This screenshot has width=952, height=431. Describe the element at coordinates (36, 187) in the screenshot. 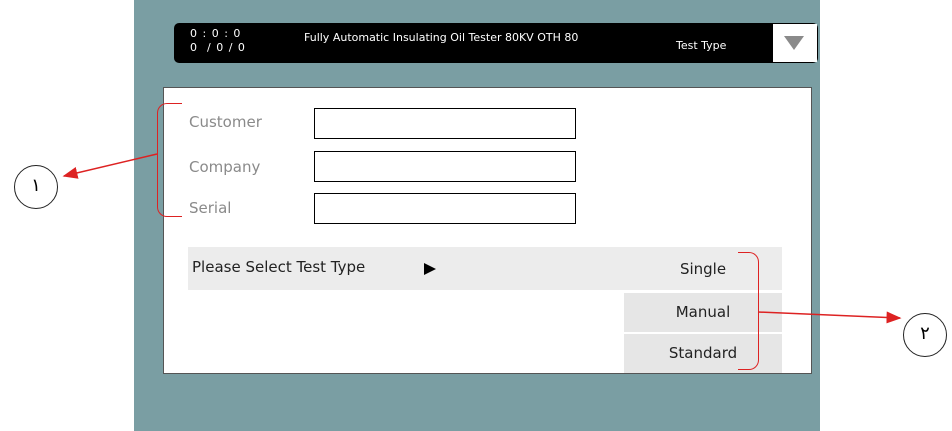

I see `callout-one: ١` at that location.